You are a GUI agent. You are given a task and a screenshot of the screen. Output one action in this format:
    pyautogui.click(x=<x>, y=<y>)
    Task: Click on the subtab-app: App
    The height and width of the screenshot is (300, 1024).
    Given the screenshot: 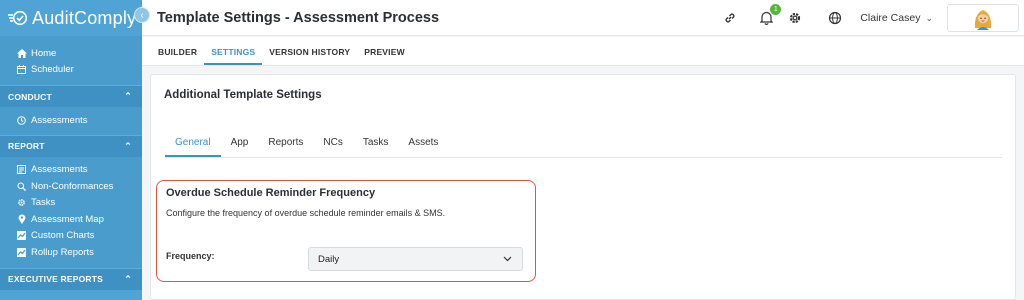 What is the action you would take?
    pyautogui.click(x=240, y=147)
    